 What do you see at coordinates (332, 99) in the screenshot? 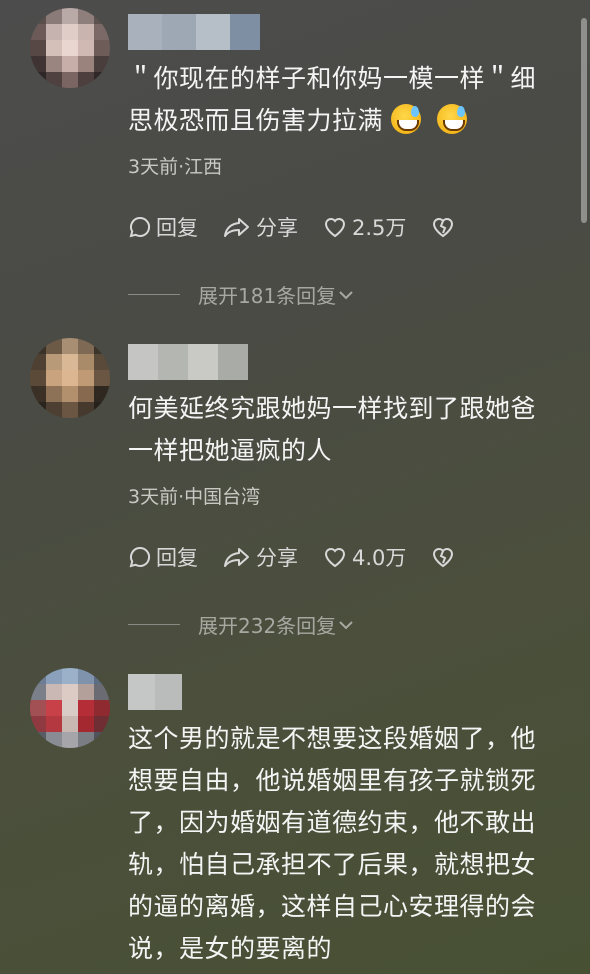
I see `comment-text: ＂你现在的样子和你妈一模一样＂细思极恐而且伤害力拉满` at bounding box center [332, 99].